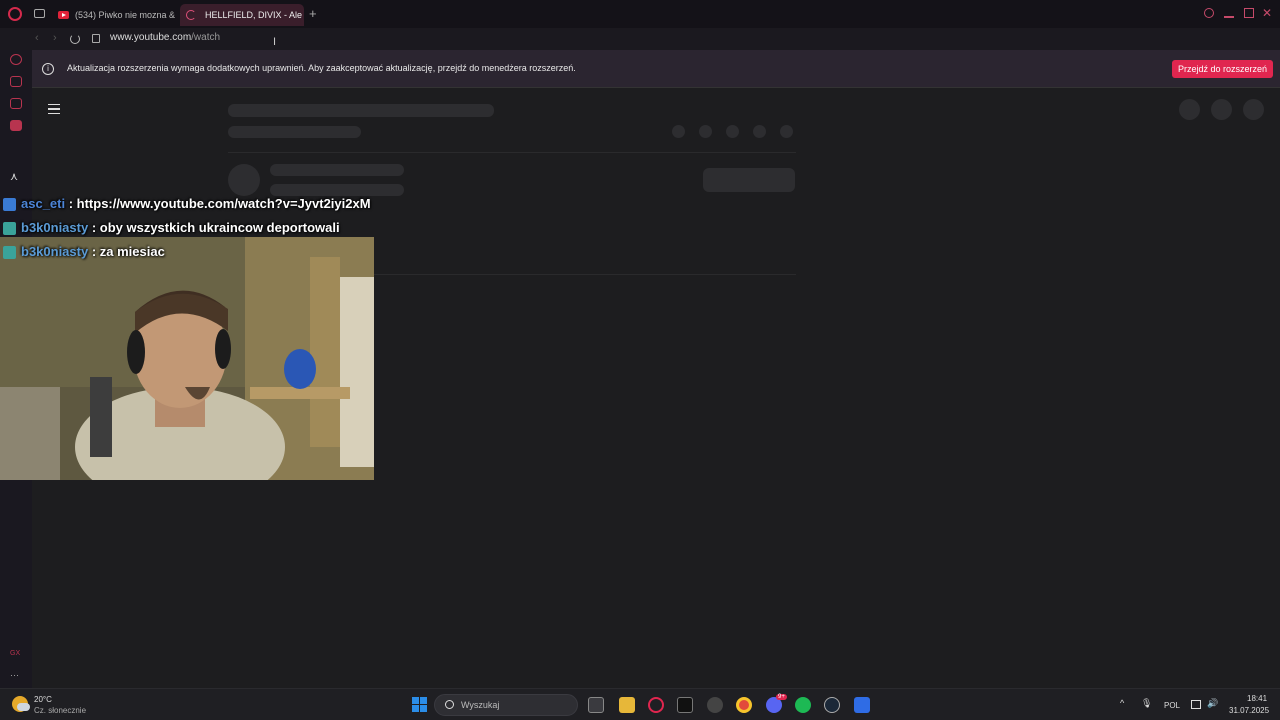  Describe the element at coordinates (449, 704) in the screenshot. I see `search-icon` at that location.